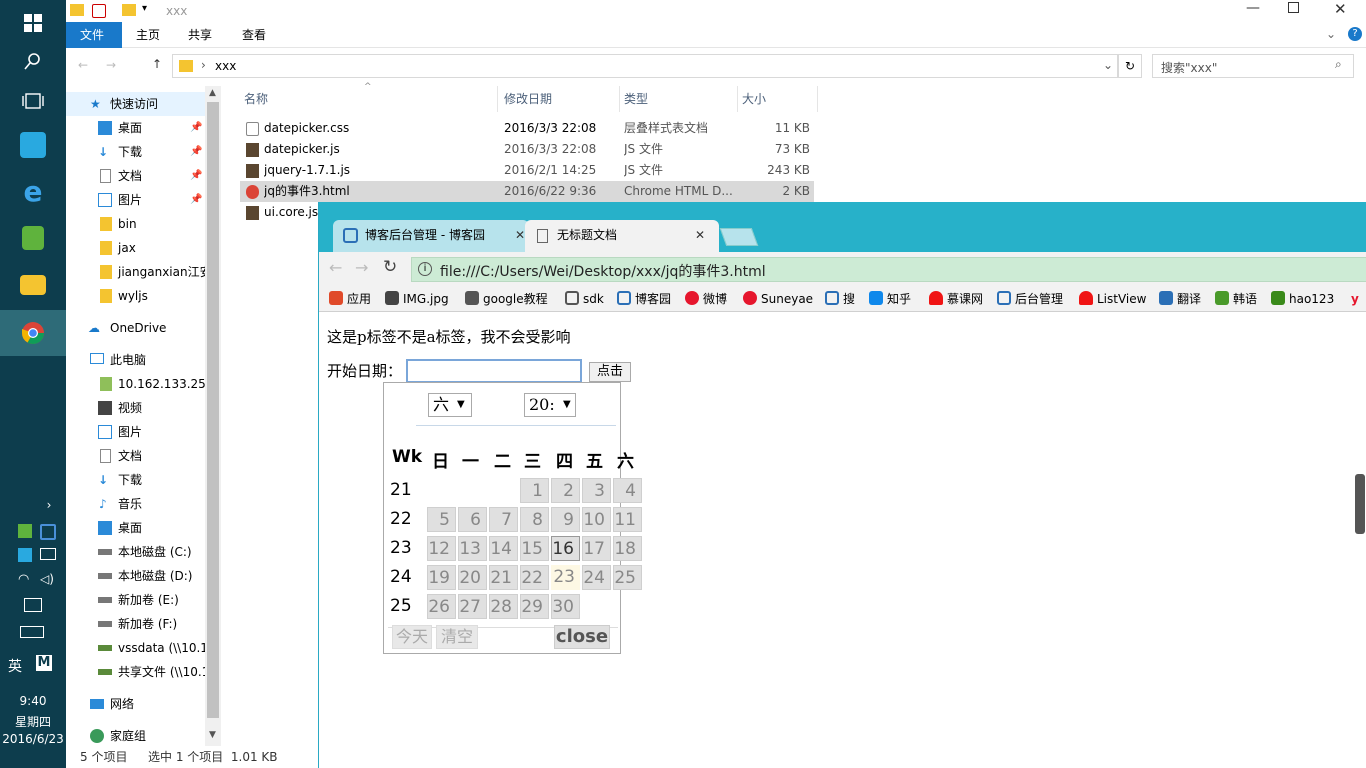  I want to click on nav-network-location: 10.162.133.253, so click(136, 384).